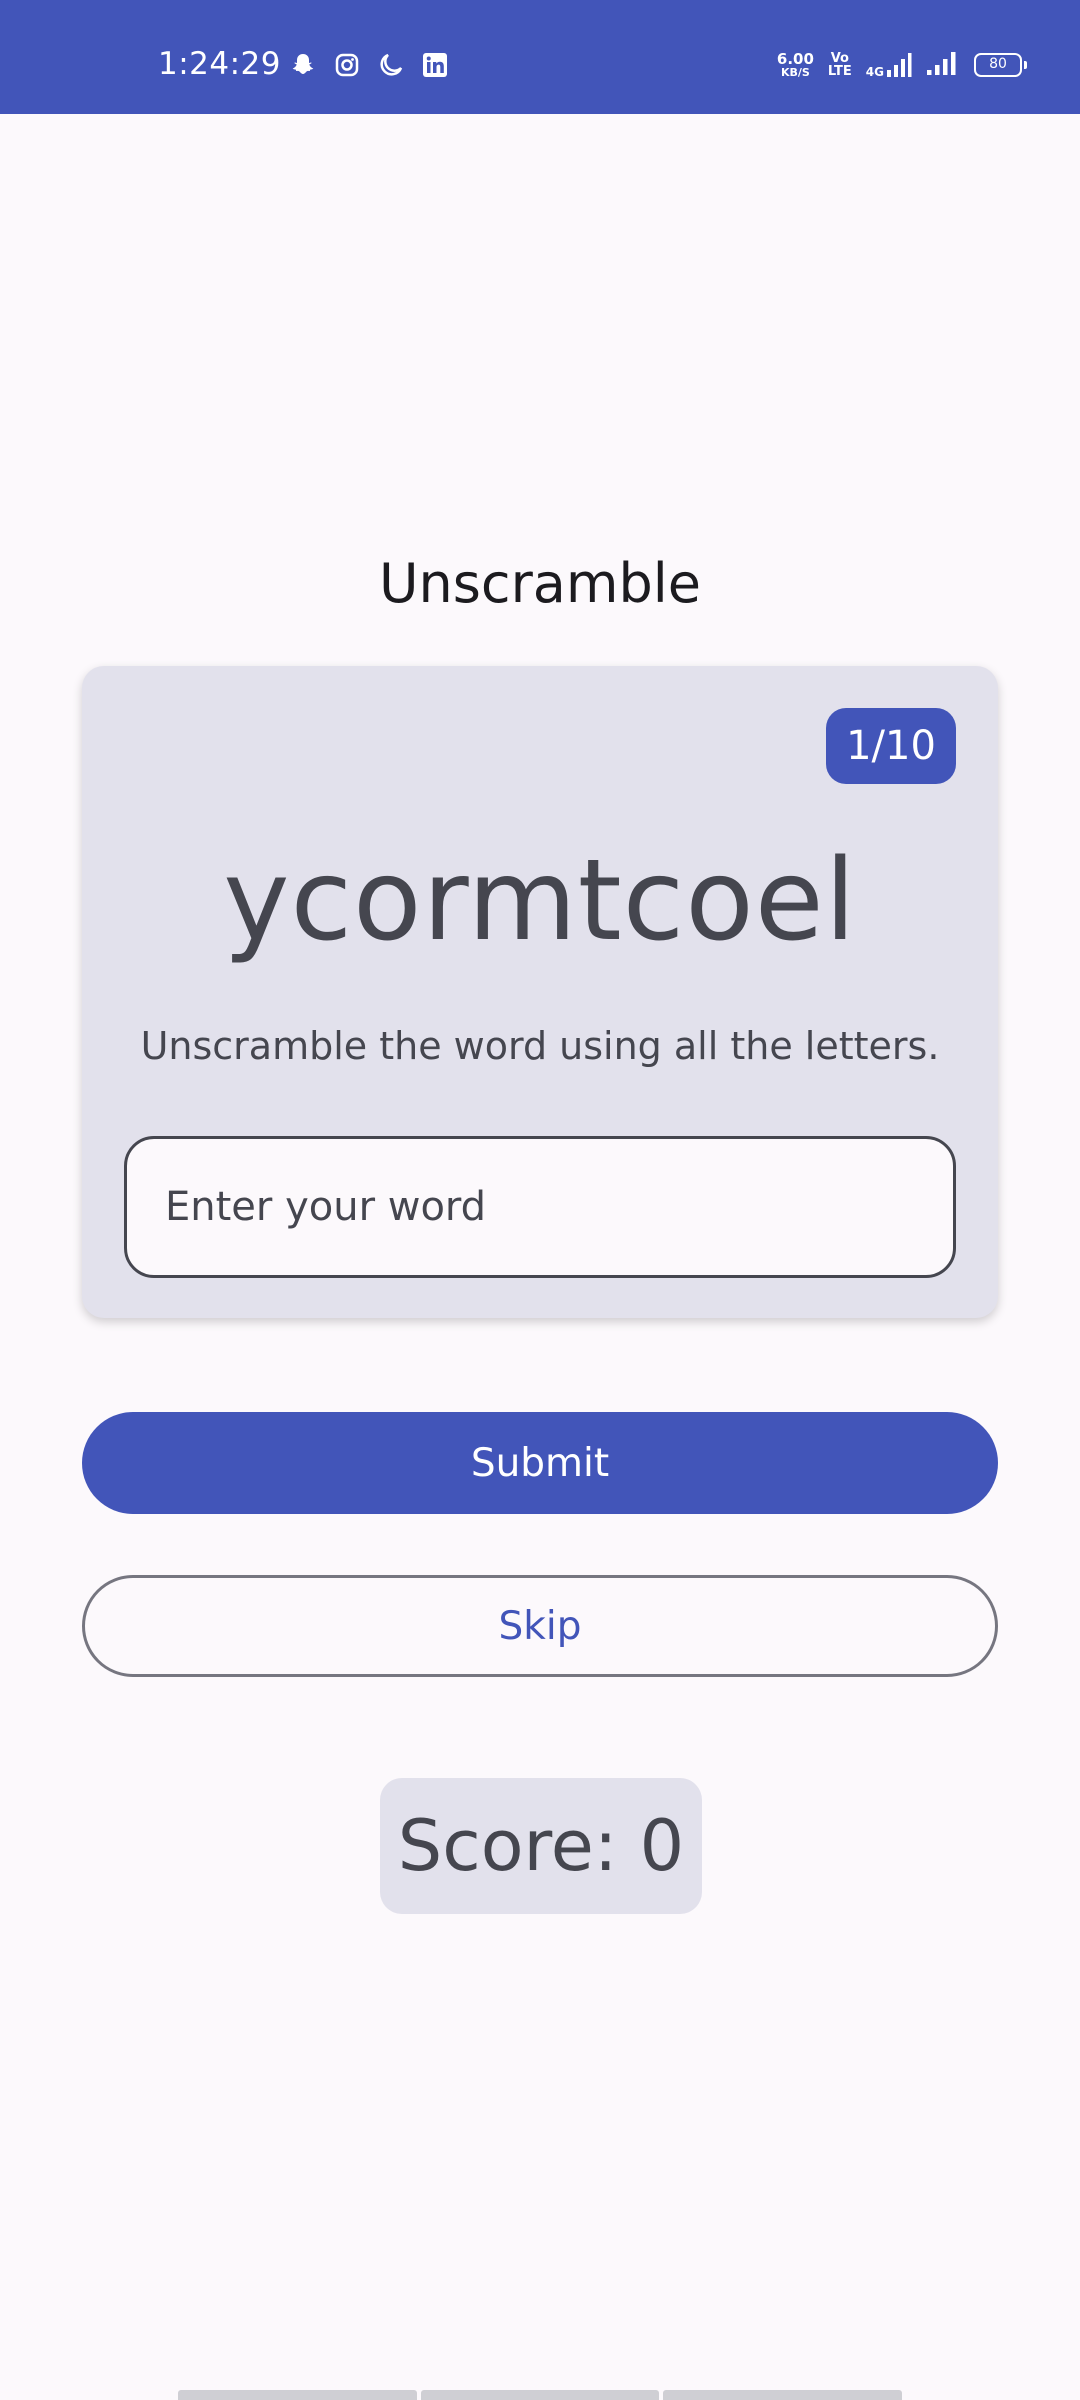 The width and height of the screenshot is (1080, 2400). I want to click on skip-button: Skip, so click(540, 1626).